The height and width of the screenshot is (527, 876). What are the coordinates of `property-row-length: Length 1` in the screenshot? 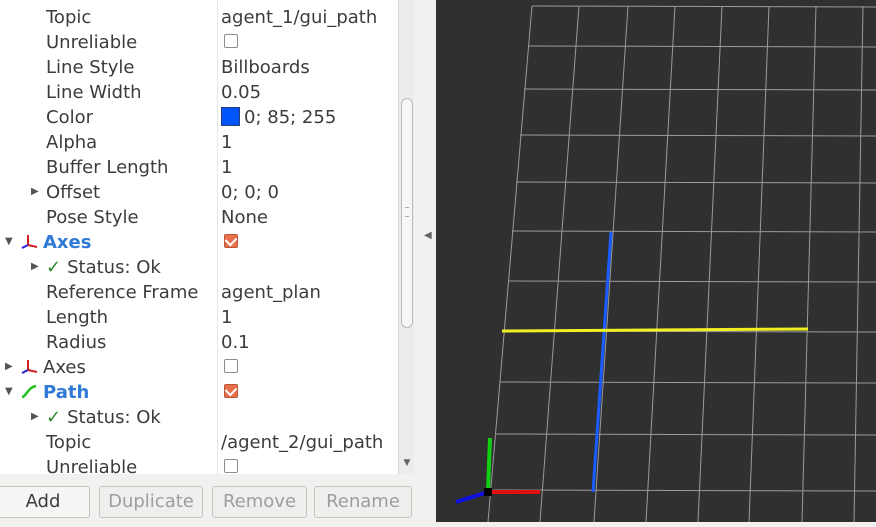 It's located at (199, 316).